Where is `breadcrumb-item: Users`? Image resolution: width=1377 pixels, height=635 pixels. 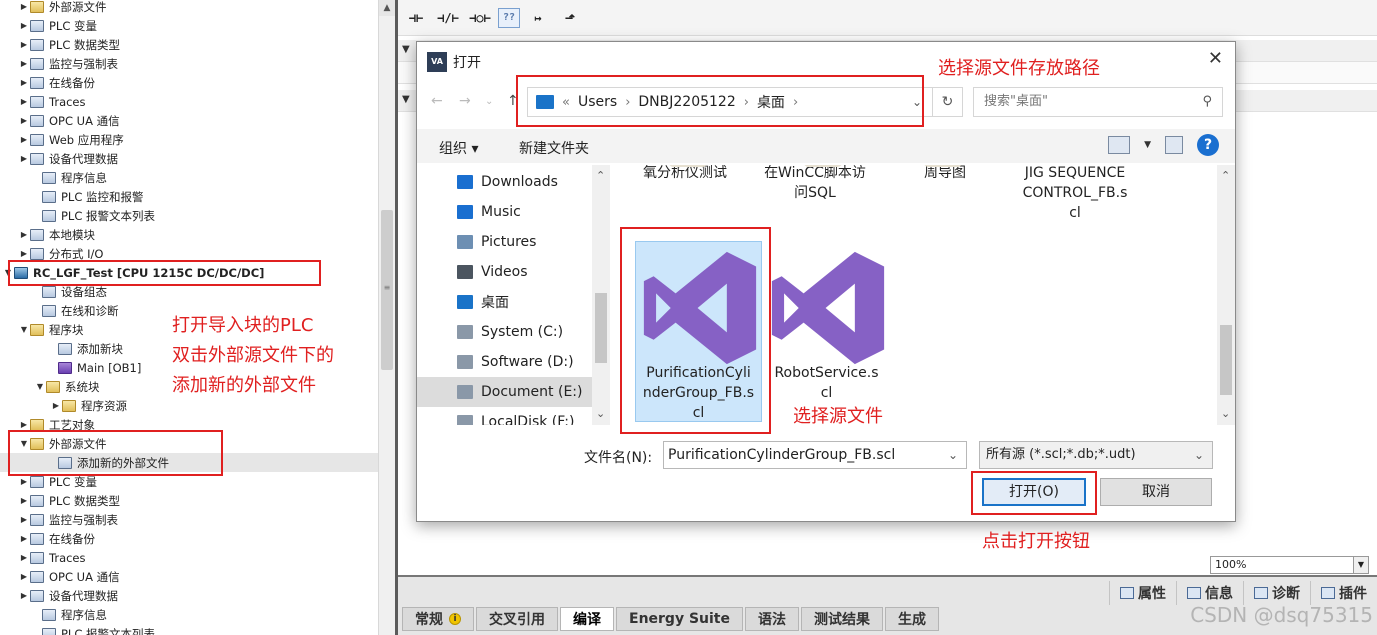 breadcrumb-item: Users is located at coordinates (597, 102).